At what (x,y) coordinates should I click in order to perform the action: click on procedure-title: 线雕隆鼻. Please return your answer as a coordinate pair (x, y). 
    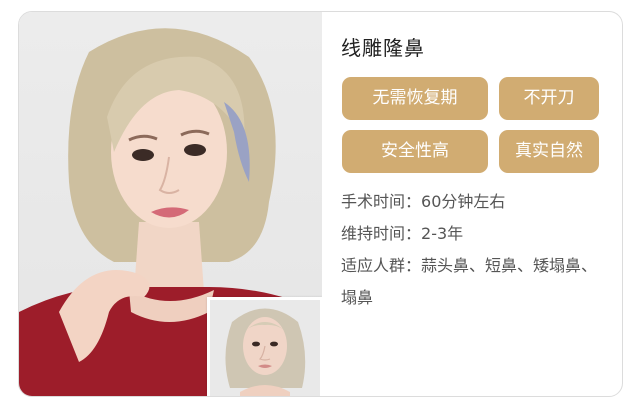
    Looking at the image, I should click on (383, 48).